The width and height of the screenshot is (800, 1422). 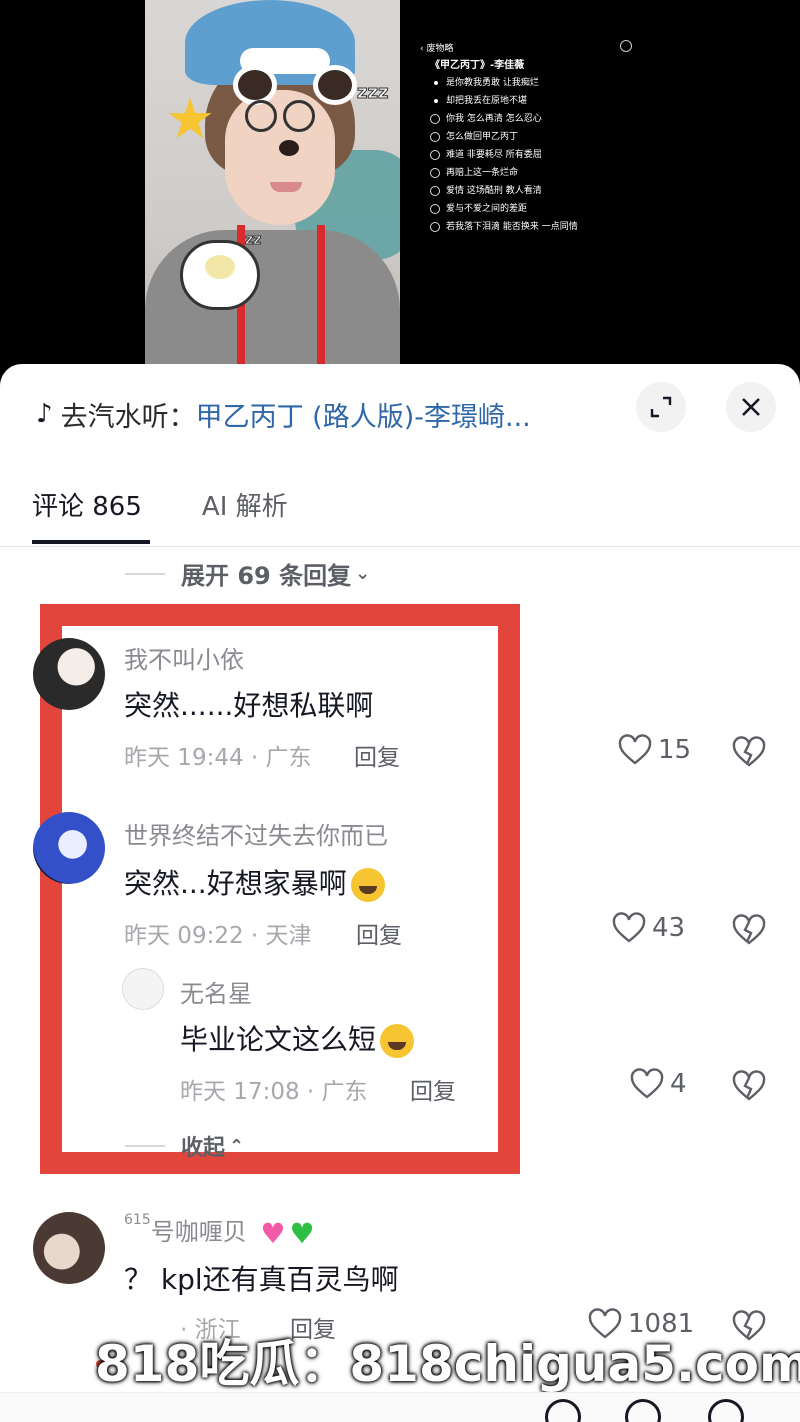 What do you see at coordinates (219, 1231) in the screenshot?
I see `comment-username: 615号咖喱贝 ♥ ♥` at bounding box center [219, 1231].